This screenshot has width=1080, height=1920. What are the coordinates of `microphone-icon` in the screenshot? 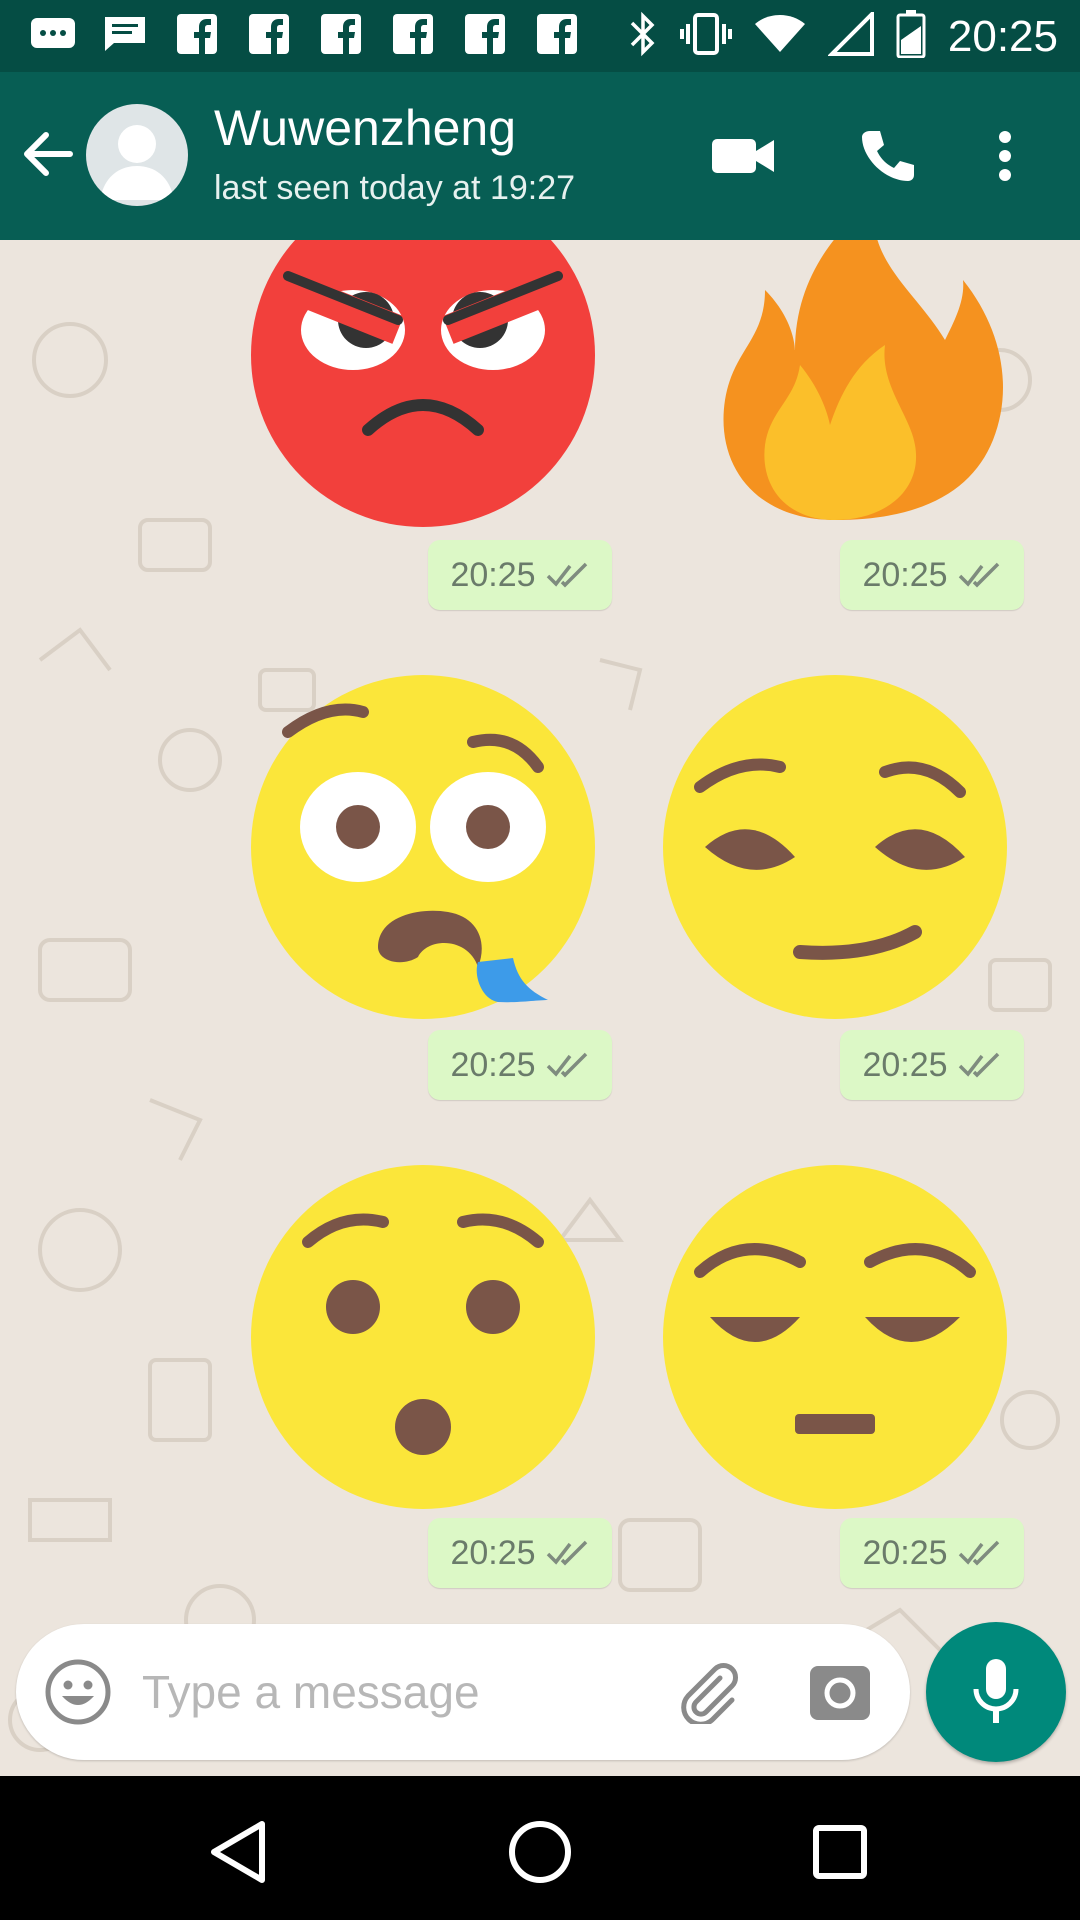 It's located at (996, 1691).